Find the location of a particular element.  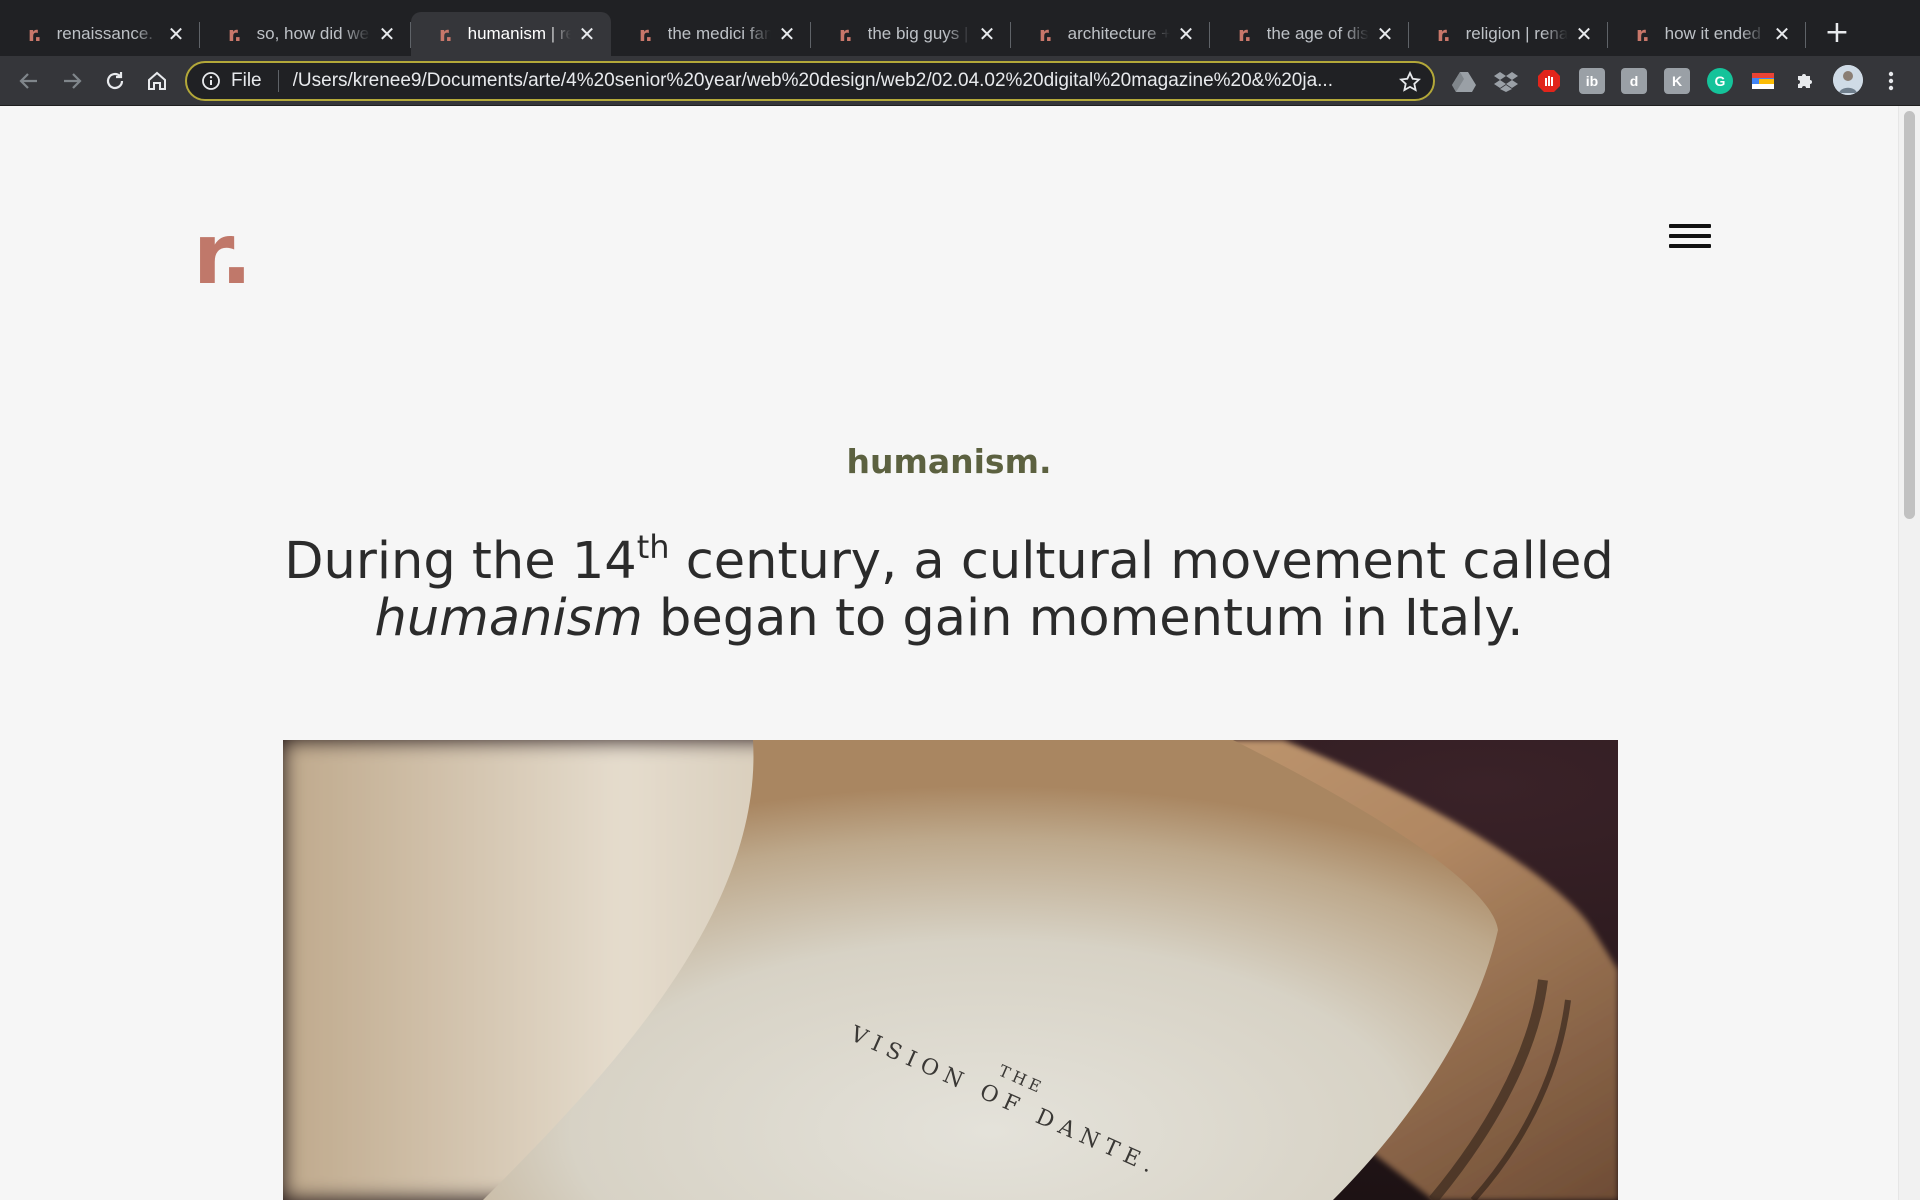

lead-superscript: th is located at coordinates (653, 547).